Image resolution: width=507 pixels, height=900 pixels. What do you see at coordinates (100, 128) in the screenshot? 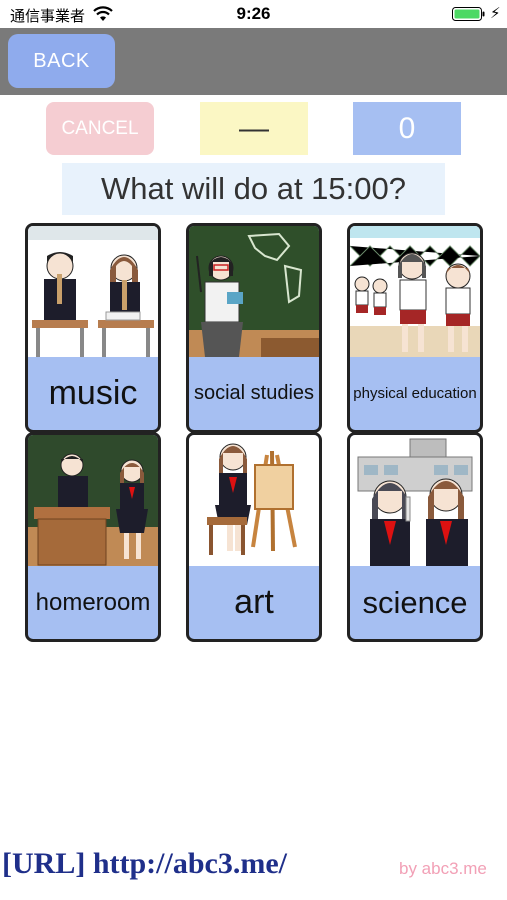
I see `cancel-button: CANCEL` at bounding box center [100, 128].